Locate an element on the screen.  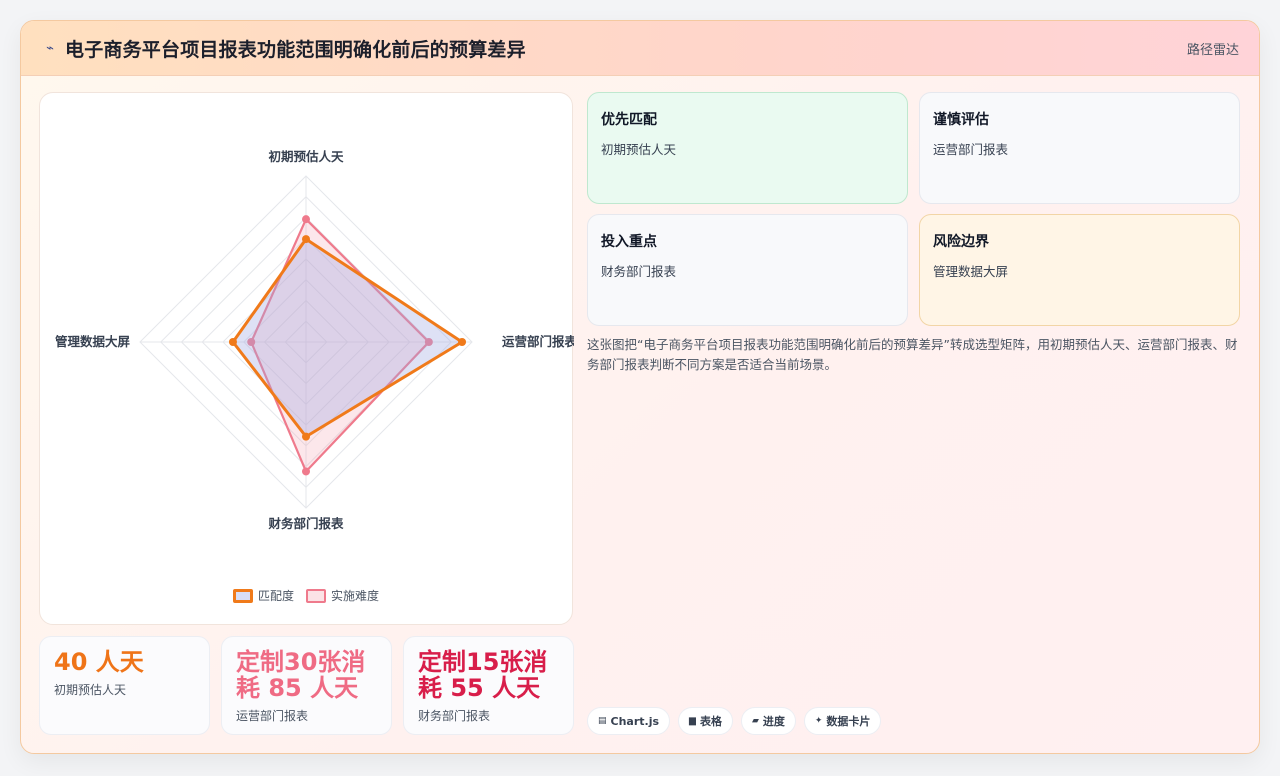
card-title: 投入重点 is located at coordinates (629, 242).